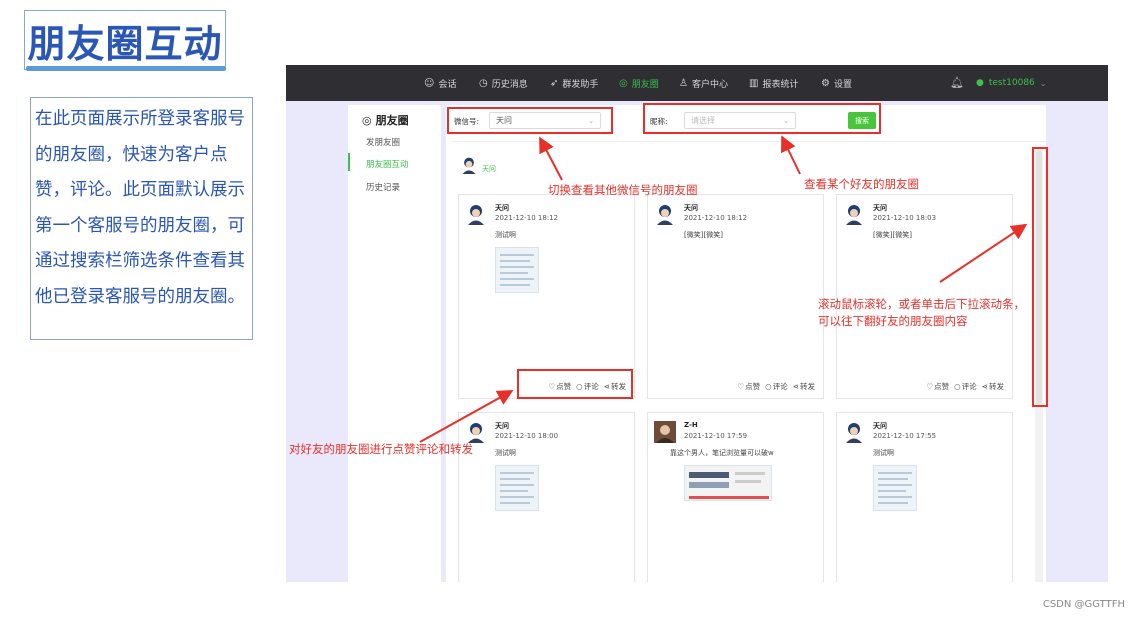  Describe the element at coordinates (447, 84) in the screenshot. I see `nav-label: 会话` at that location.